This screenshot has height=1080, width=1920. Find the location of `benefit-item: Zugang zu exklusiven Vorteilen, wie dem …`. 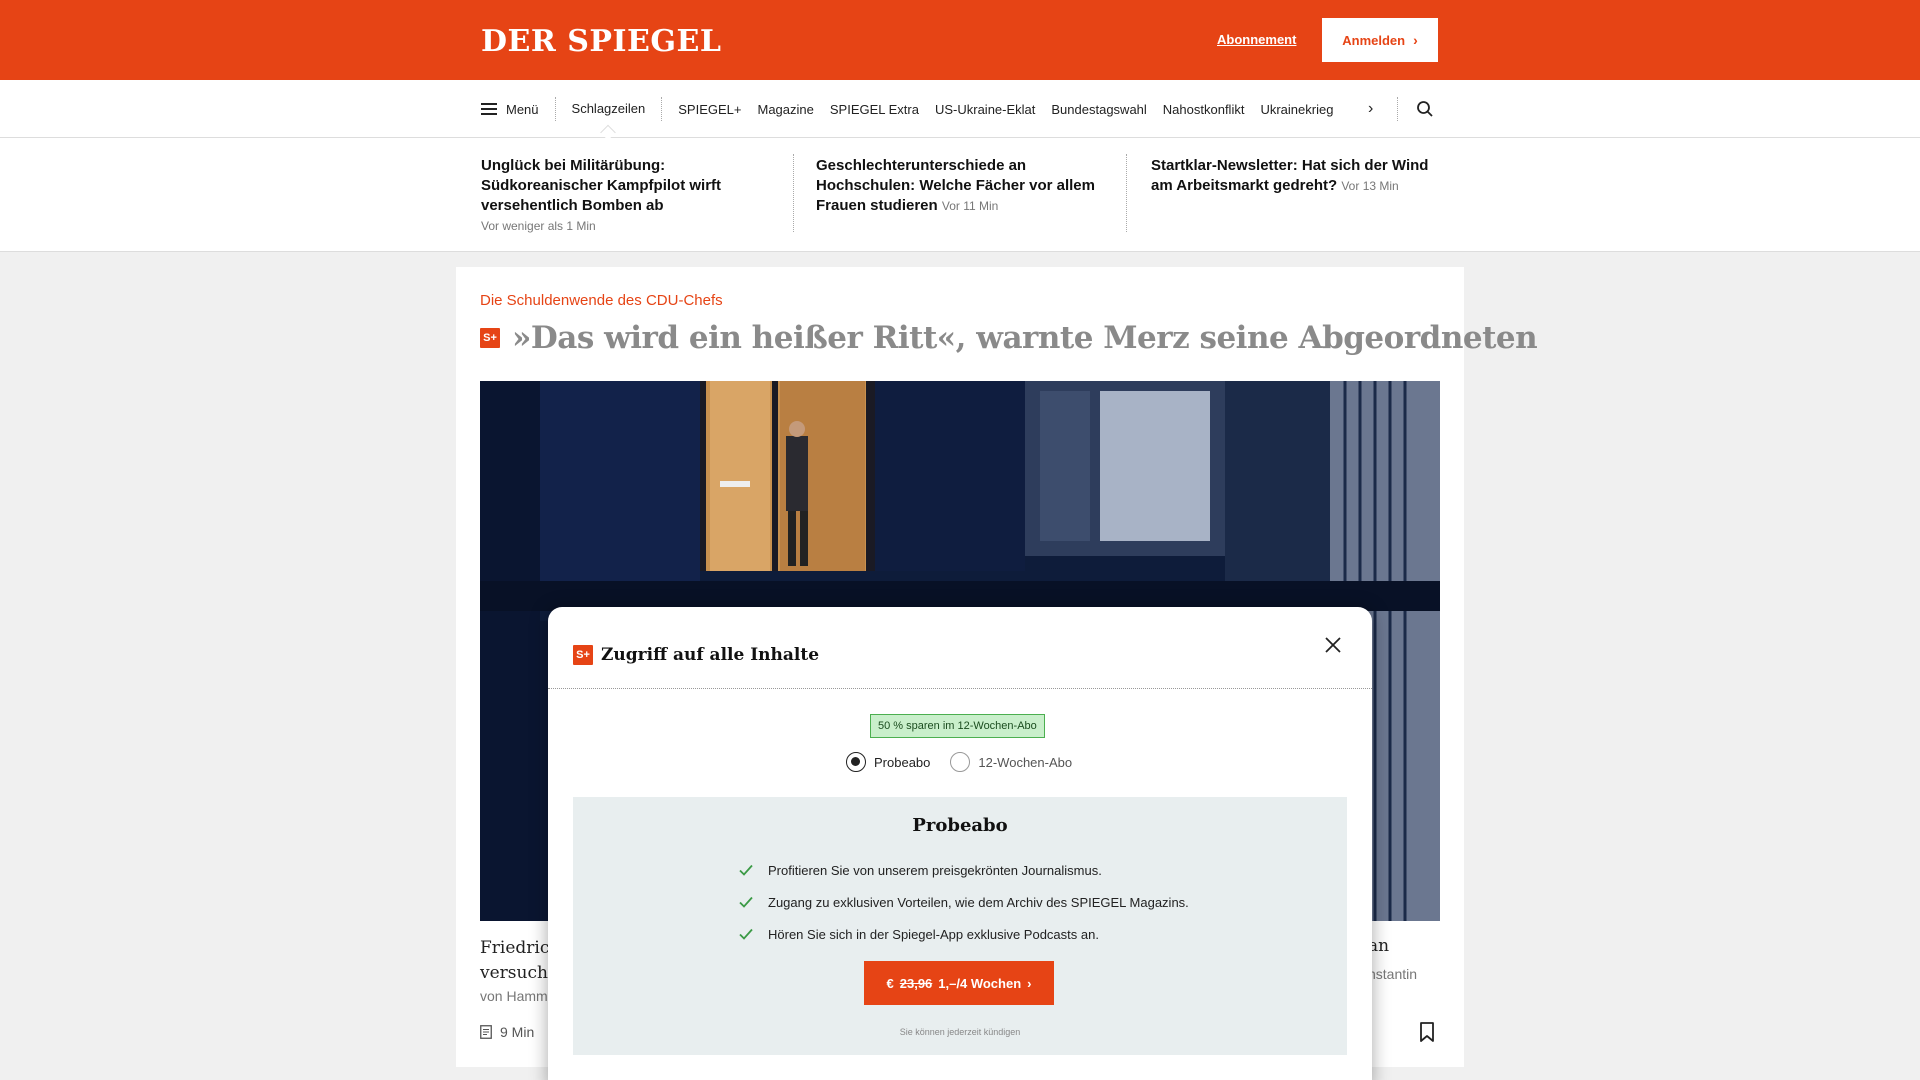

benefit-item: Zugang zu exklusiven Vorteilen, wie dem … is located at coordinates (963, 902).